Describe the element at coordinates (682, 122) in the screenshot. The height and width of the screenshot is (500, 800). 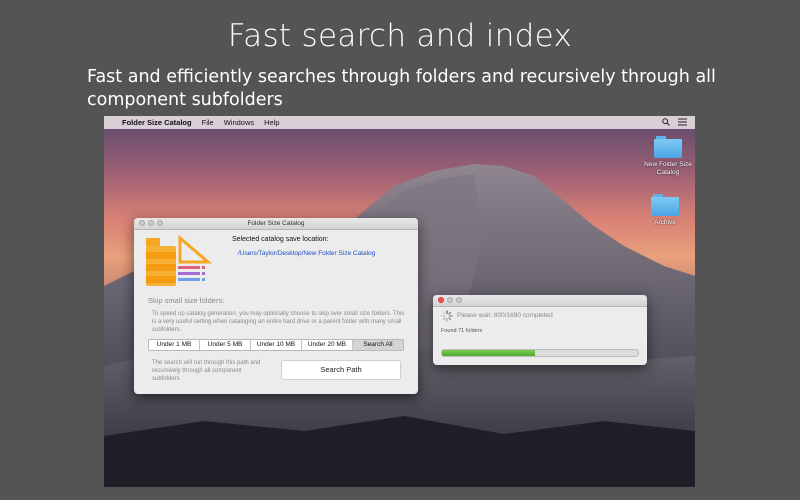
I see `list-icon` at that location.